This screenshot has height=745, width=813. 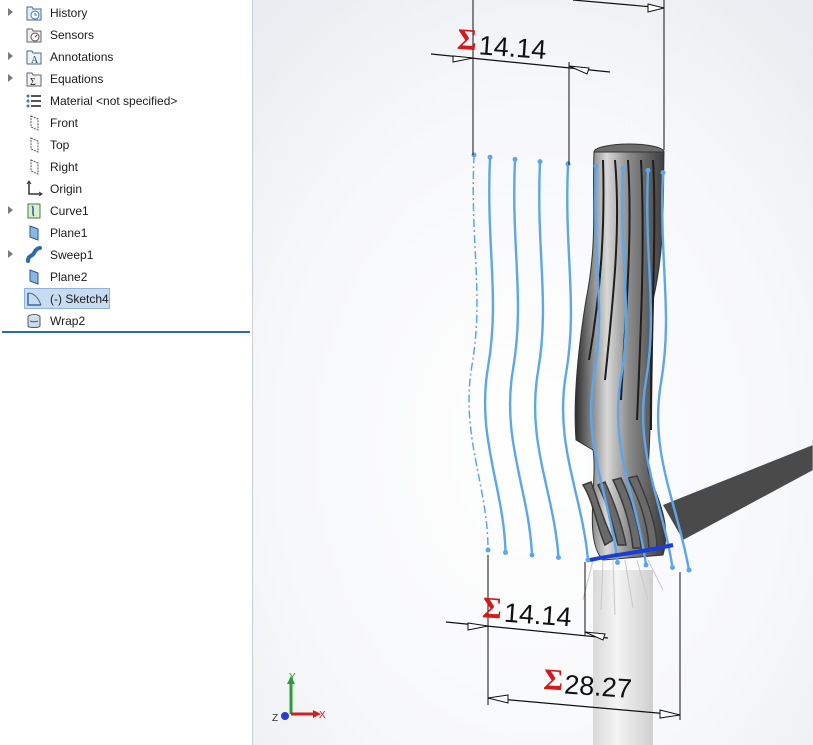 I want to click on tree-item-label: (-) Sketch4, so click(x=79, y=299).